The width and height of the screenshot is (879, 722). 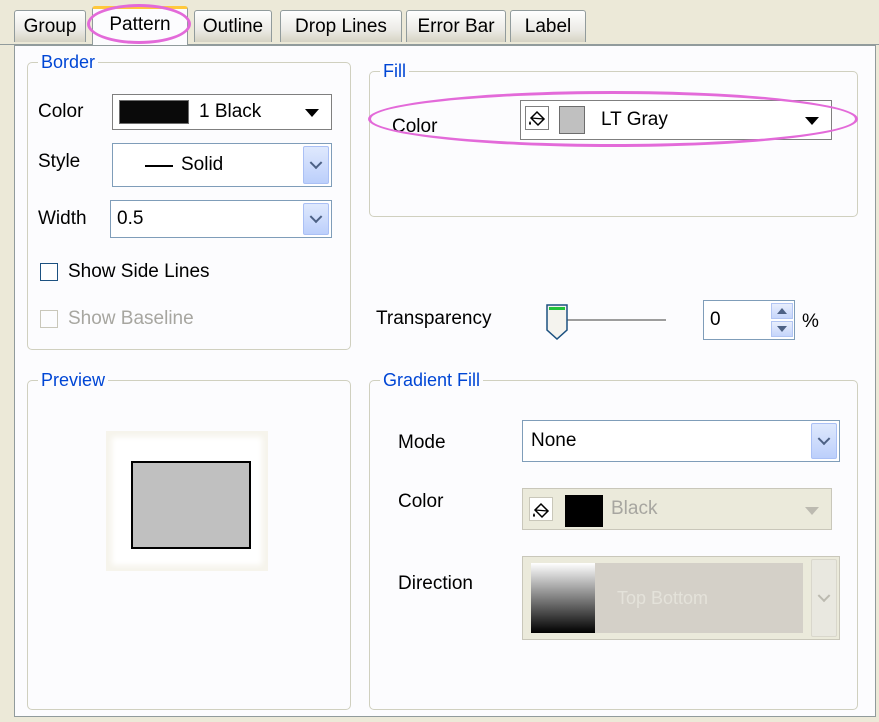 I want to click on gradient-color-combo: Black, so click(x=677, y=509).